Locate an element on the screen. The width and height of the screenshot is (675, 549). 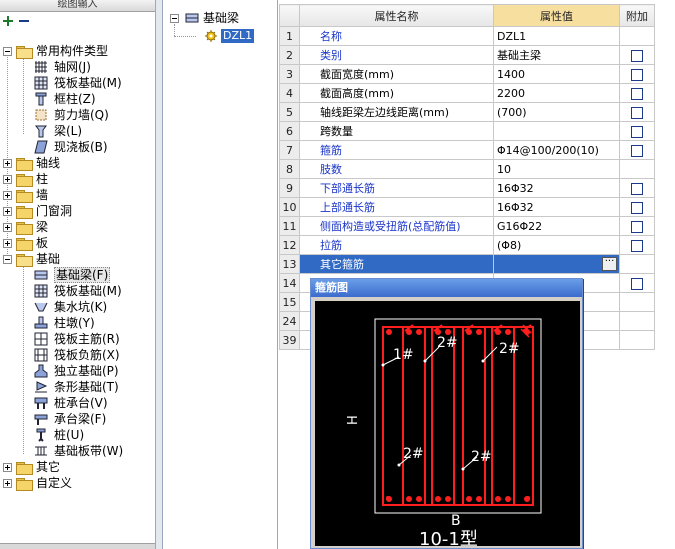
property-name: 肢数 is located at coordinates (396, 169).